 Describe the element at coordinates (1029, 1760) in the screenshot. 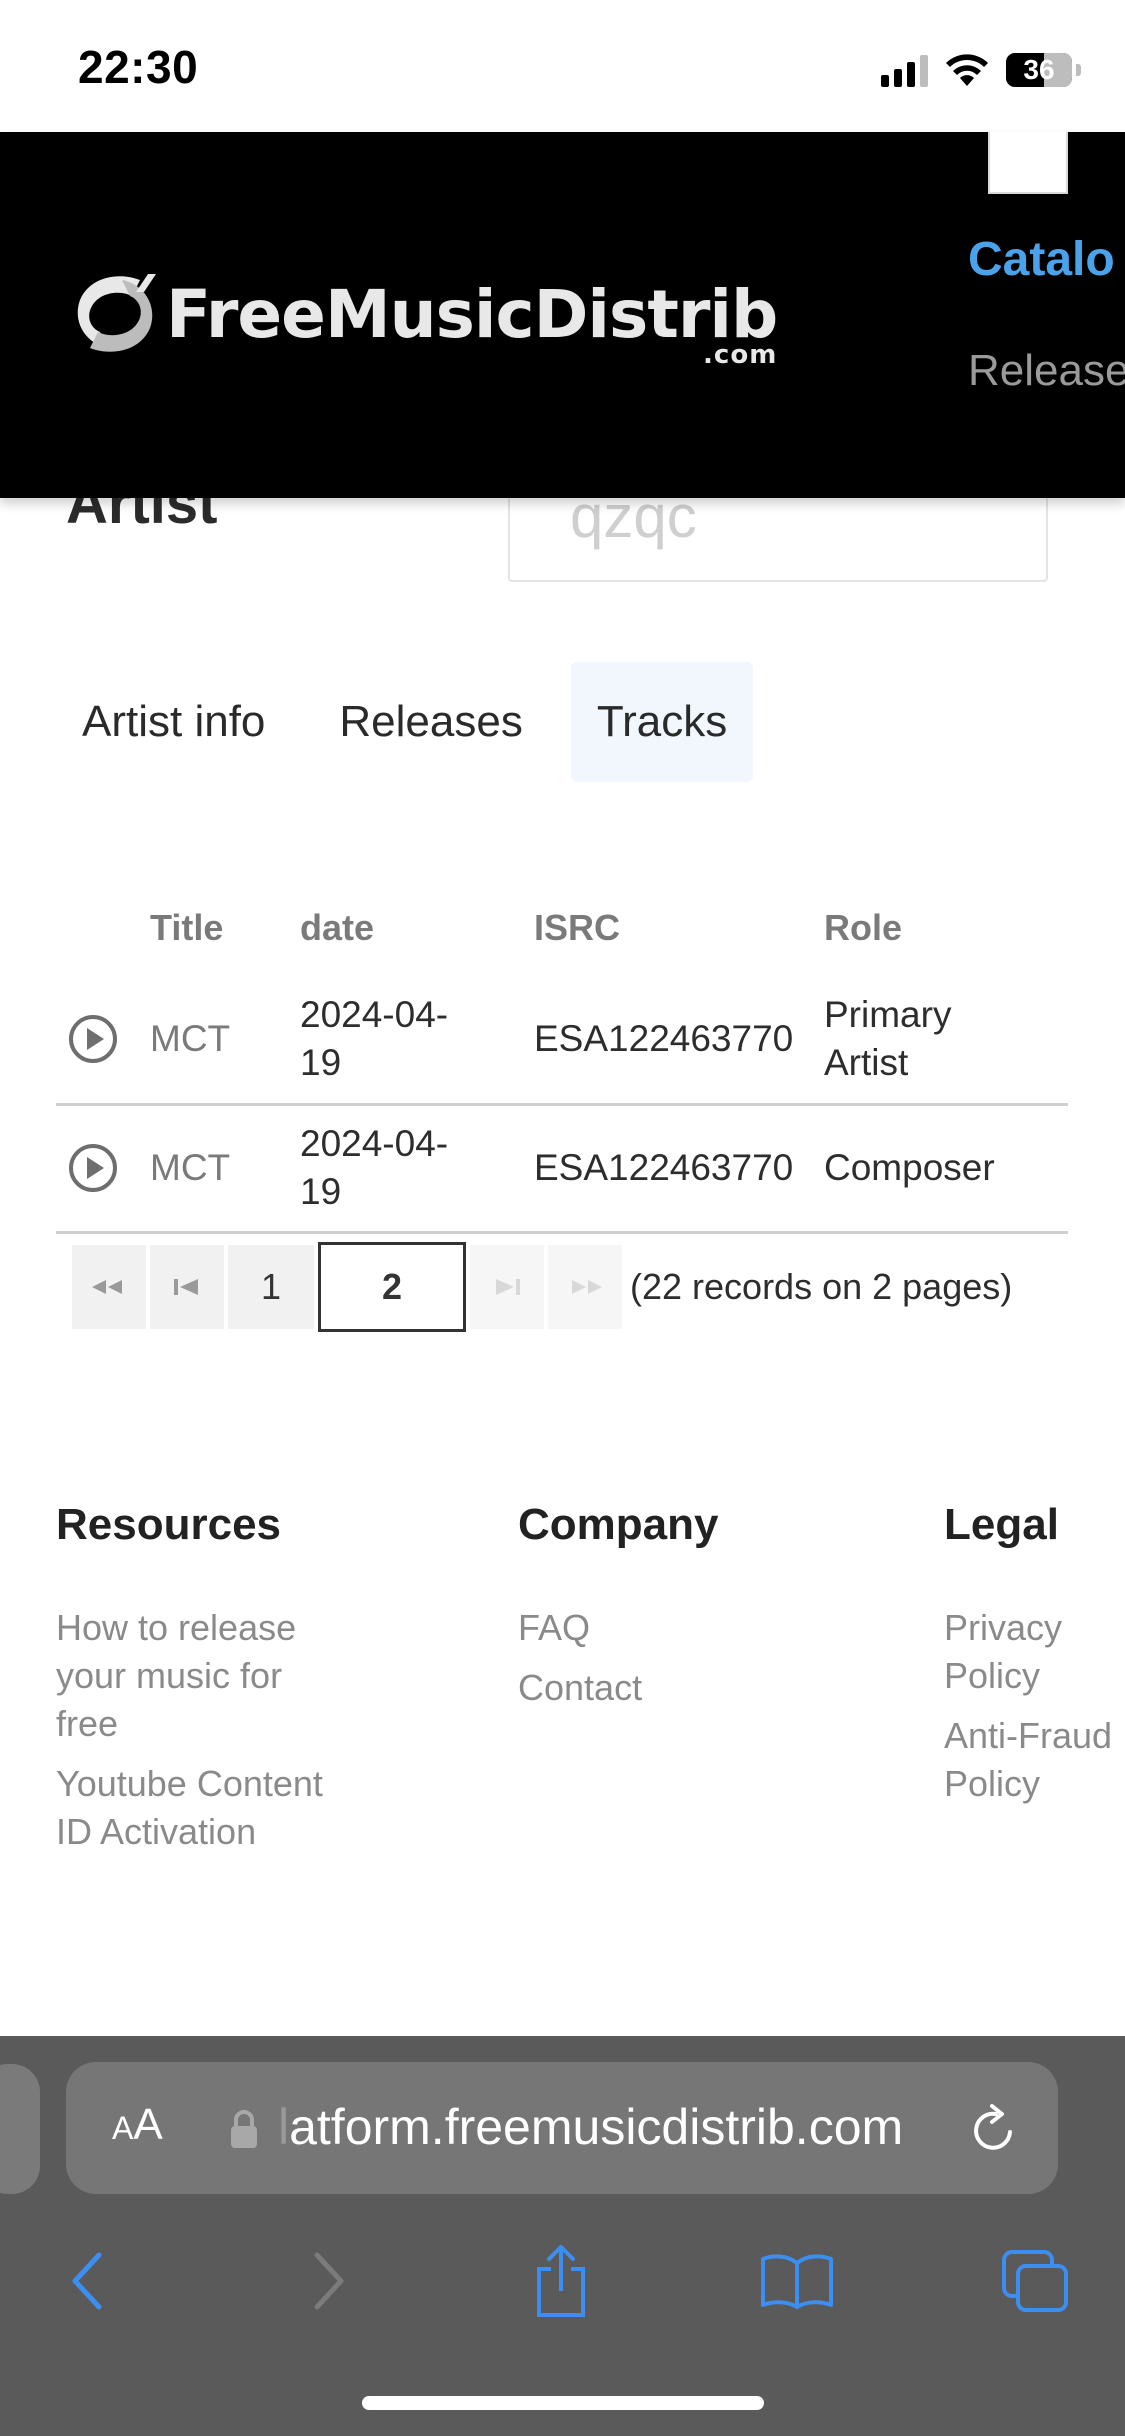

I see `footer-link-anti-fraud: Anti-Fraud Policy` at that location.